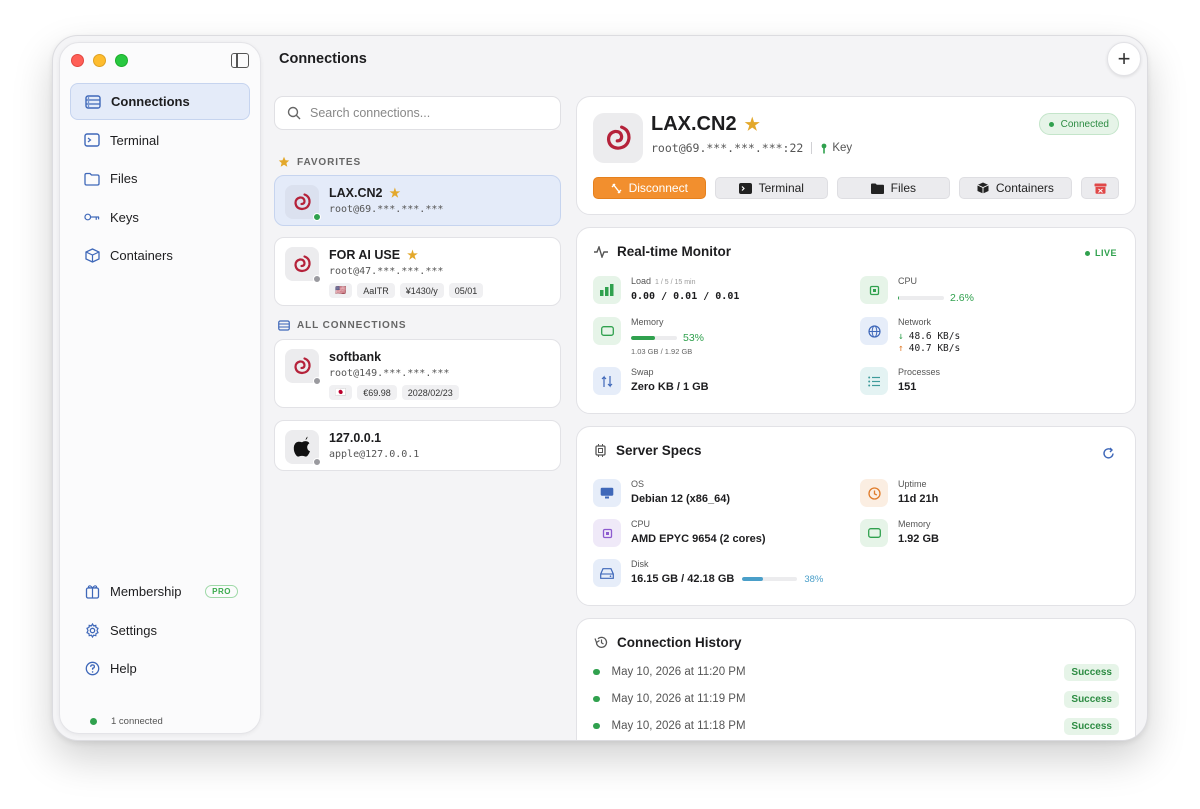 The image size is (1200, 809). Describe the element at coordinates (386, 271) in the screenshot. I see `connection-address: root@47.***.***.***` at that location.